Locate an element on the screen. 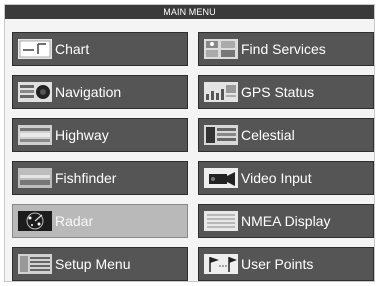 This screenshot has height=286, width=379. gps-status-button: GPS Status is located at coordinates (286, 92).